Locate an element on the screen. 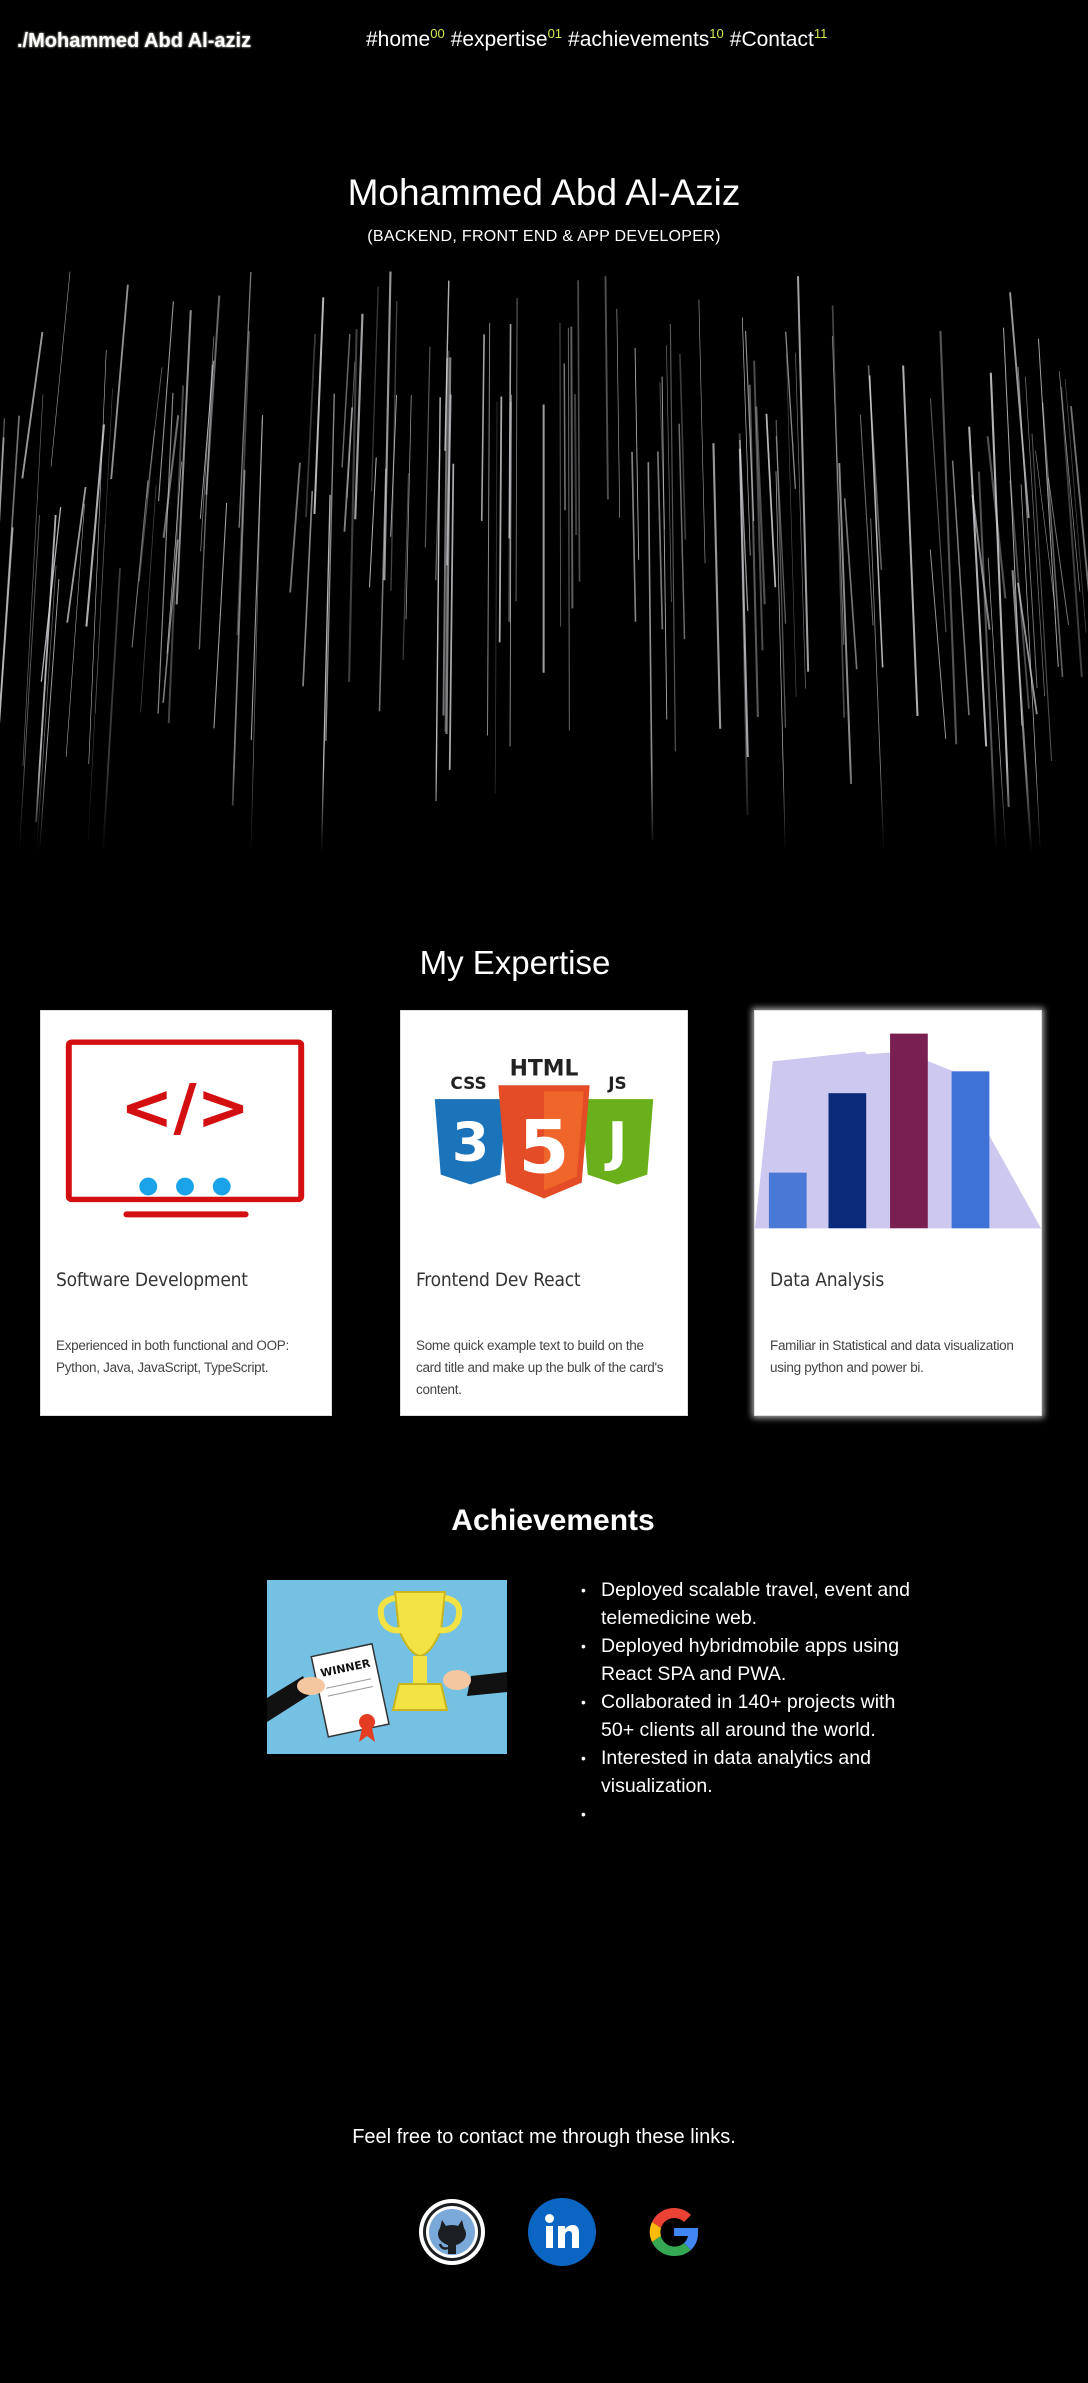 The height and width of the screenshot is (2383, 1088). linkedin-icon is located at coordinates (562, 2232).